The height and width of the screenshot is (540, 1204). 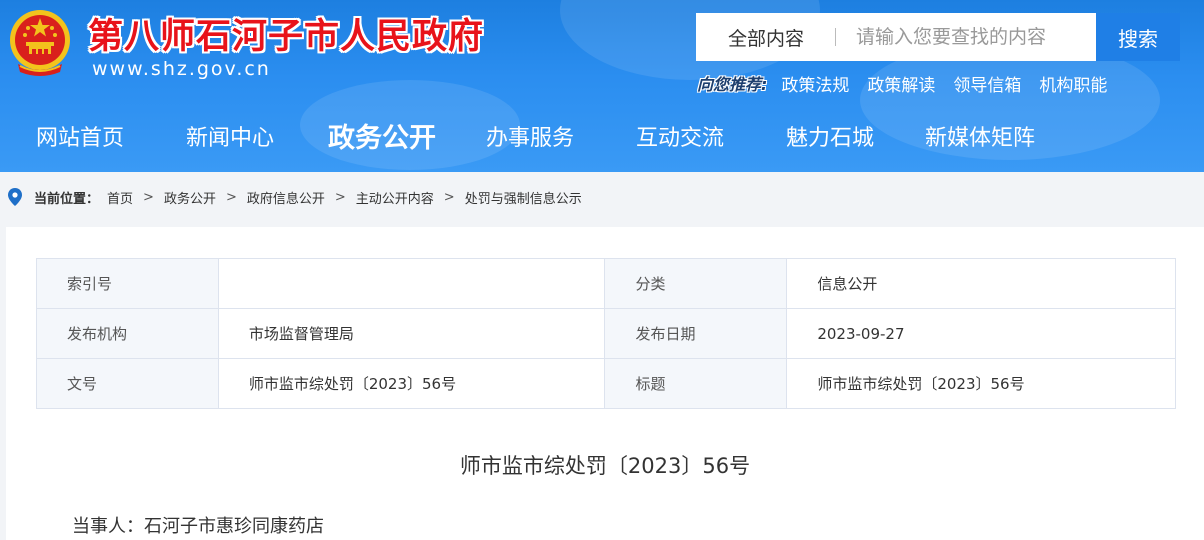 What do you see at coordinates (80, 139) in the screenshot?
I see `nav-item-home: 网站首页` at bounding box center [80, 139].